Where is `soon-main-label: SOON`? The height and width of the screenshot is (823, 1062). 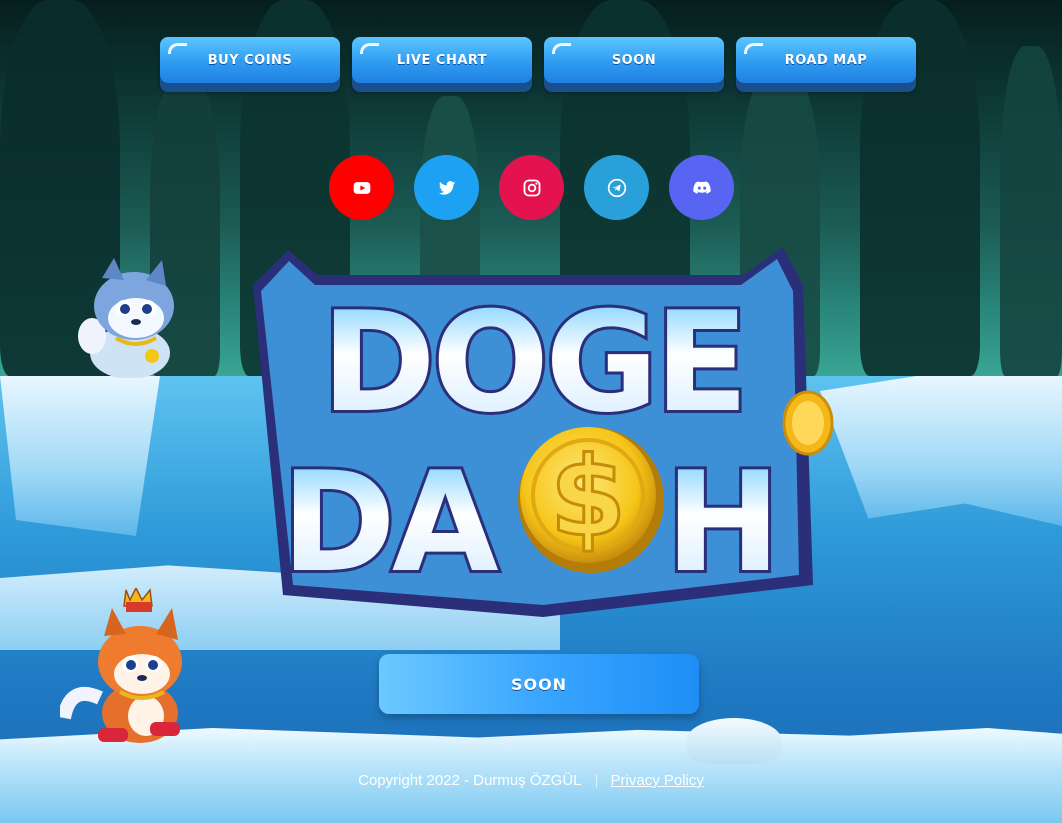
soon-main-label: SOON is located at coordinates (539, 684).